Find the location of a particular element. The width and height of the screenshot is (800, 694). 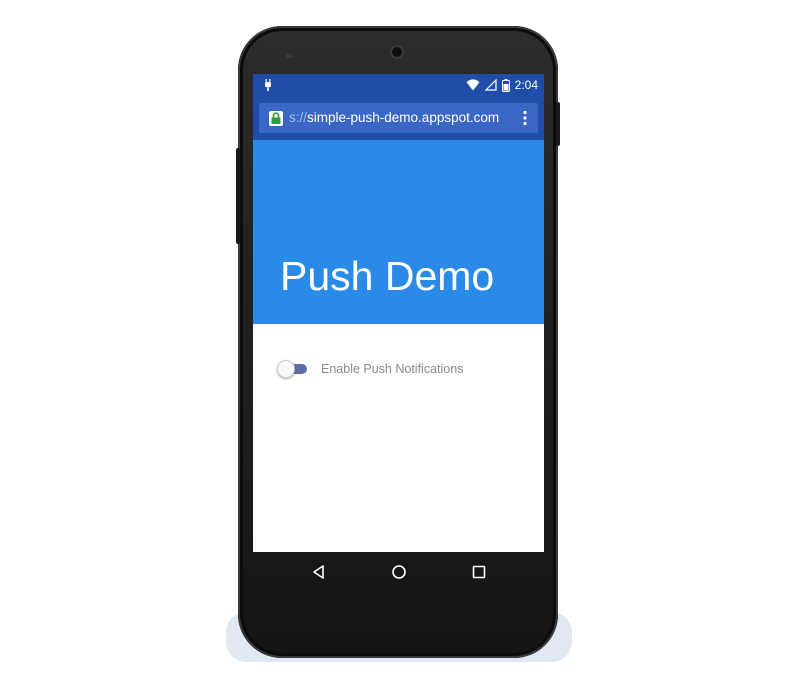

url-host: simple-push-demo.appspot.com is located at coordinates (403, 117).